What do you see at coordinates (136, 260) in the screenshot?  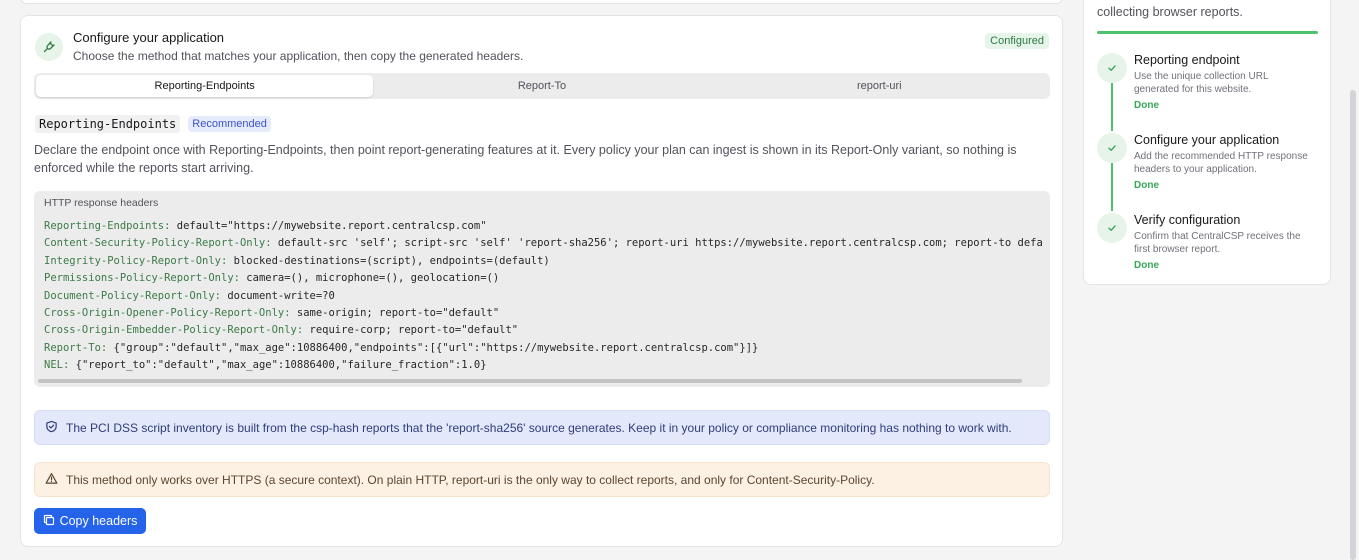 I see `header-key: Integrity-Policy-Report-Only:` at bounding box center [136, 260].